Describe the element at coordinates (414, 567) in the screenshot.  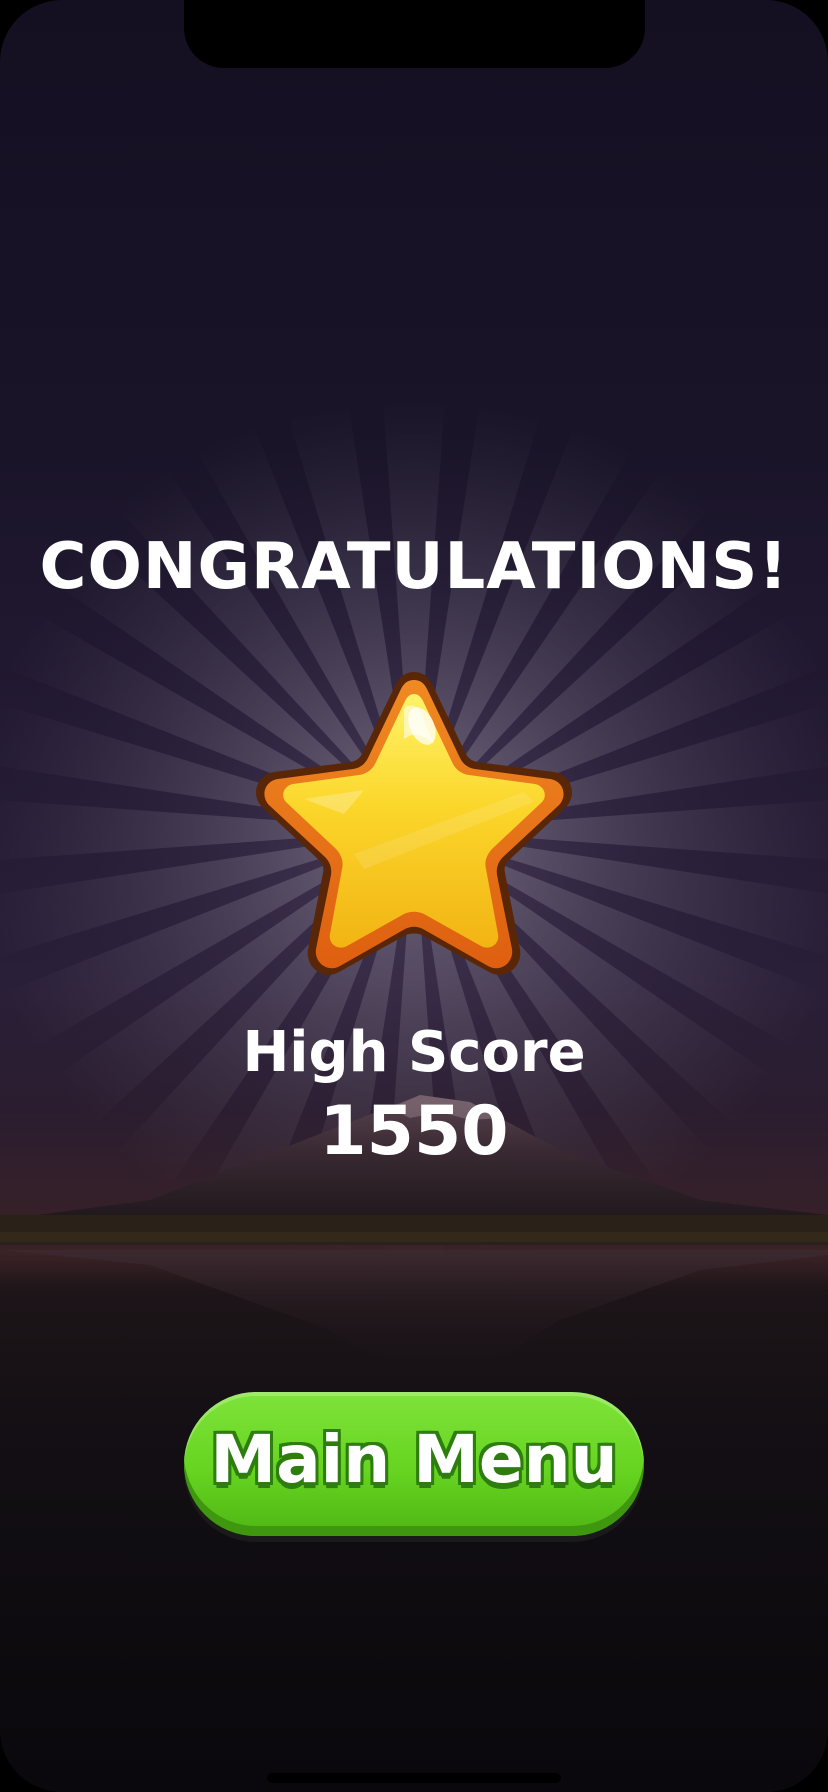
I see `congratulations-title: CONGRATULATIONS!` at that location.